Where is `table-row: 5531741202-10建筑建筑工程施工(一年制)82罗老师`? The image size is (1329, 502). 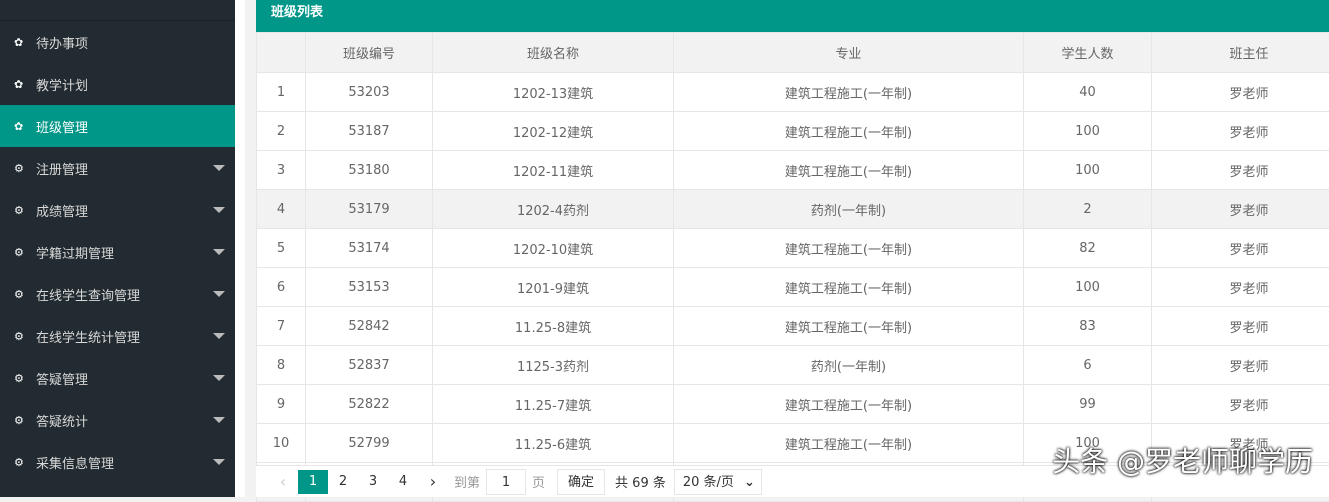 table-row: 5531741202-10建筑建筑工程施工(一年制)82罗老师 is located at coordinates (793, 248).